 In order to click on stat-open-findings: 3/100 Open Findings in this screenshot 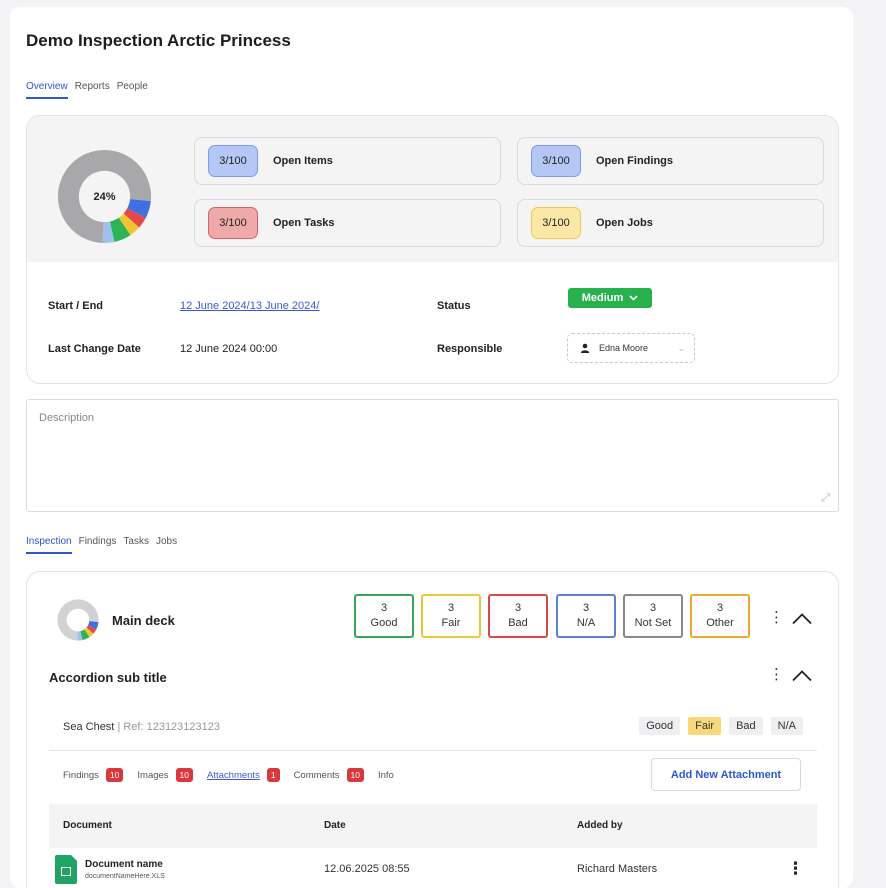, I will do `click(670, 161)`.